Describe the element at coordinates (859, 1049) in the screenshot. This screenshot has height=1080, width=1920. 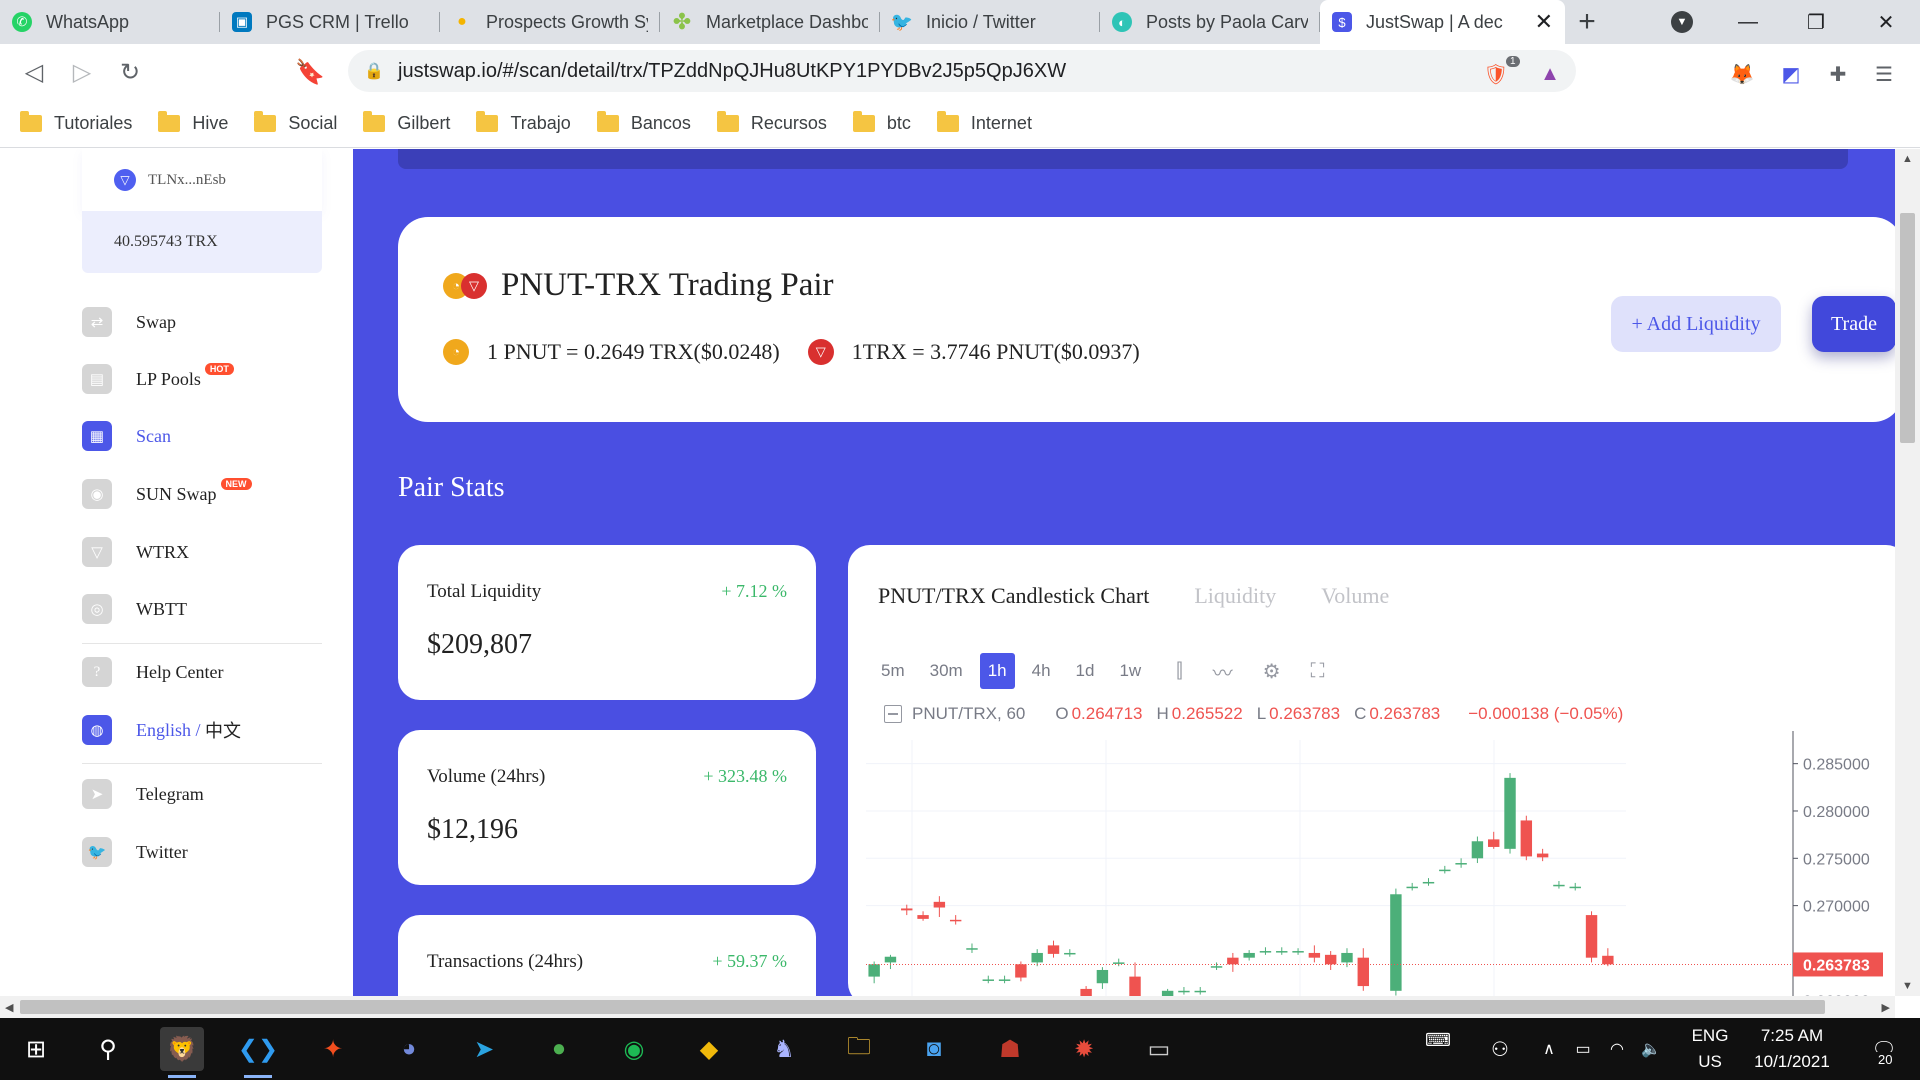
I see `file-explorer-icon: 🗀` at that location.